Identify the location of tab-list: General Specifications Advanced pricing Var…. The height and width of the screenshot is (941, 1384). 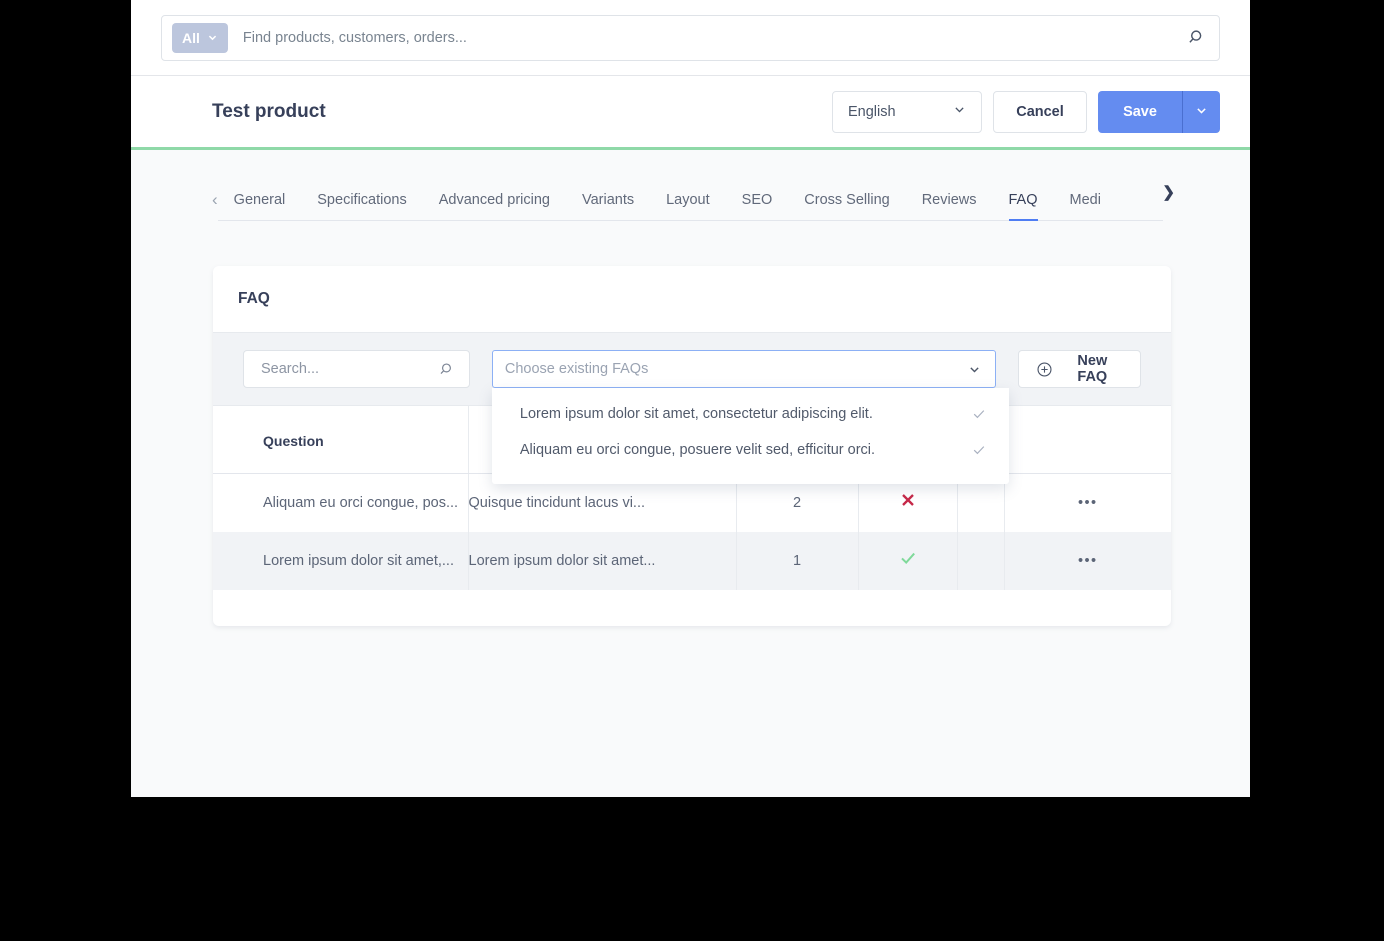
(690, 204).